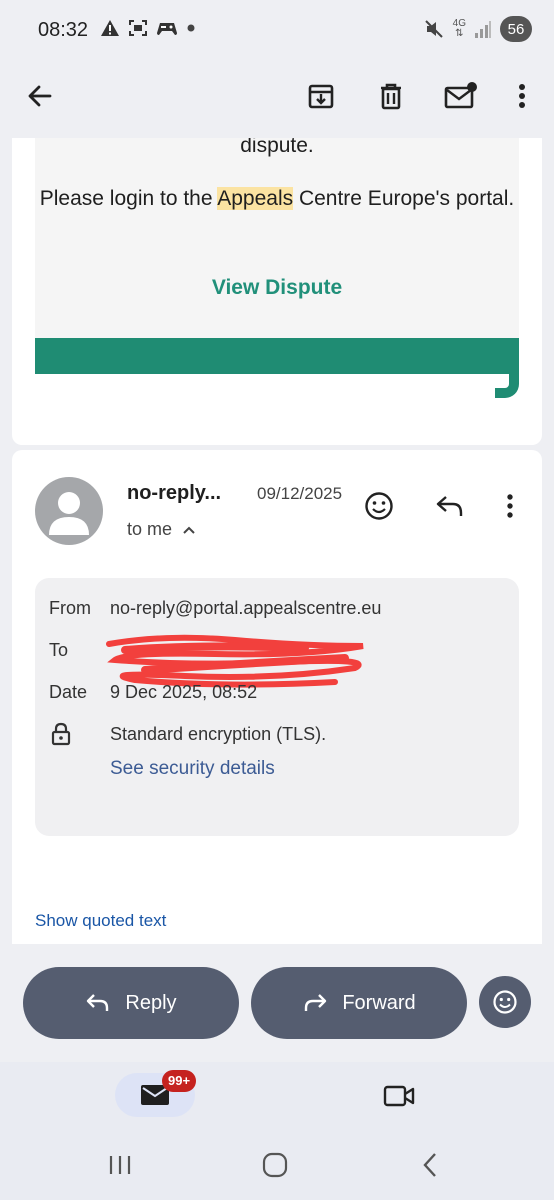 This screenshot has height=1200, width=554. Describe the element at coordinates (192, 769) in the screenshot. I see `security-details-link: See security details` at that location.